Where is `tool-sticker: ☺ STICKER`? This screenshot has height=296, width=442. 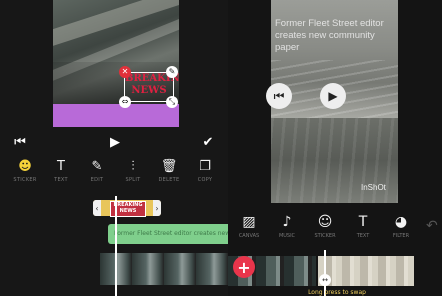
tool-sticker: ☺ STICKER is located at coordinates (325, 229).